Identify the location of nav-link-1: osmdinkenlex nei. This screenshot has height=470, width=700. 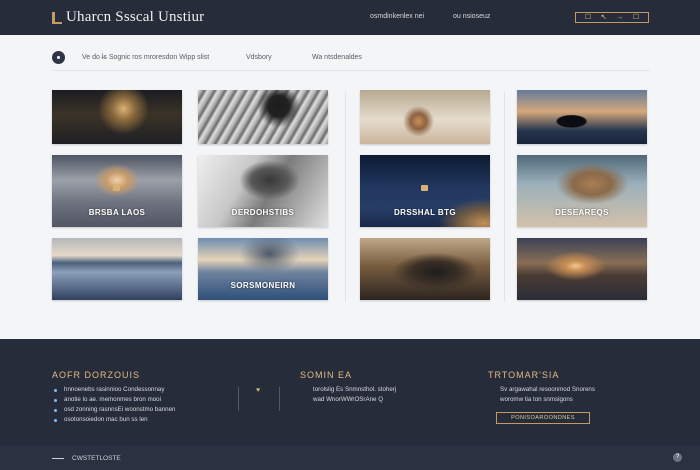
(397, 16).